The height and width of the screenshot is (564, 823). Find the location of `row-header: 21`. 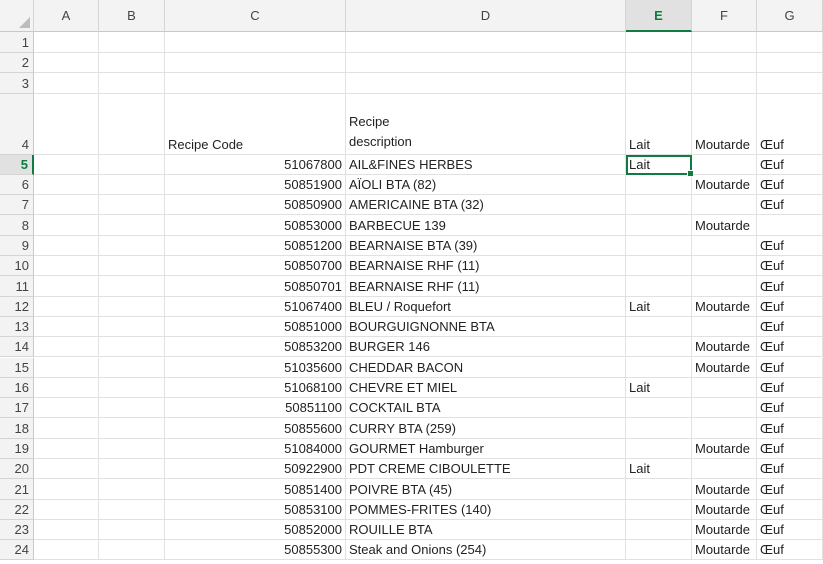

row-header: 21 is located at coordinates (17, 489).